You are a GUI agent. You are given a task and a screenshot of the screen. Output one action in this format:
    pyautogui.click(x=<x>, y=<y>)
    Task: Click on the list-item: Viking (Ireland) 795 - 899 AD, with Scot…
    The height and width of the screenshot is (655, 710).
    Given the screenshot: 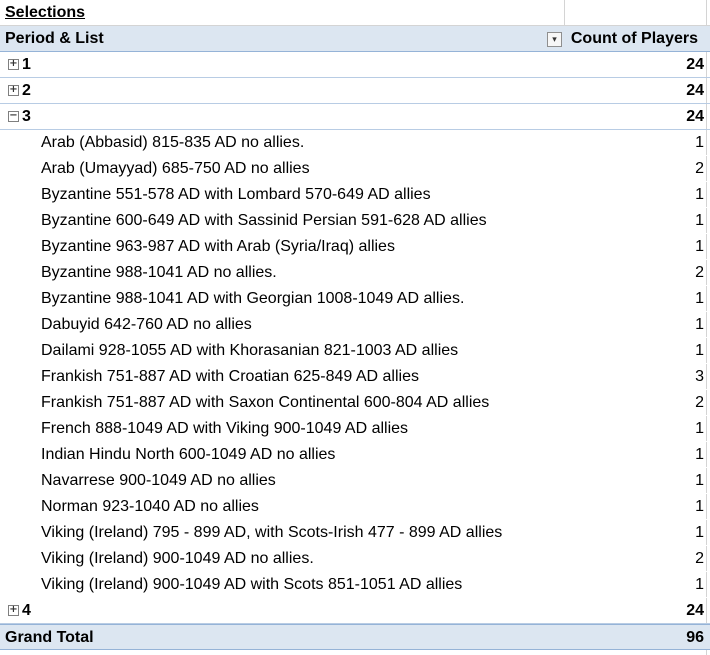 What is the action you would take?
    pyautogui.click(x=355, y=533)
    